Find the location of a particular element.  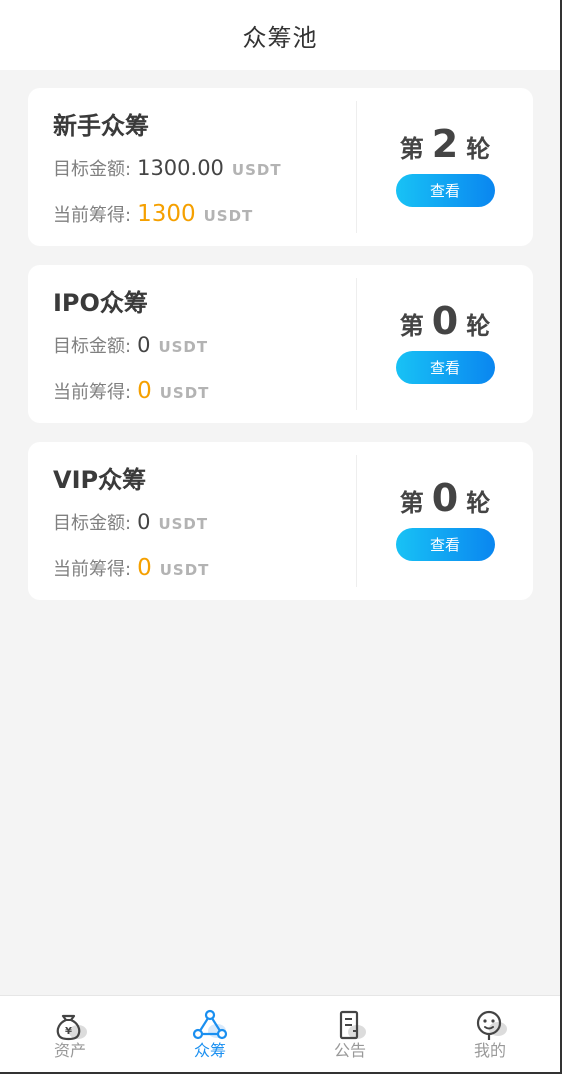

bottom-tab-bar: ¥ 资产 众筹 公告 我的 is located at coordinates (280, 1033).